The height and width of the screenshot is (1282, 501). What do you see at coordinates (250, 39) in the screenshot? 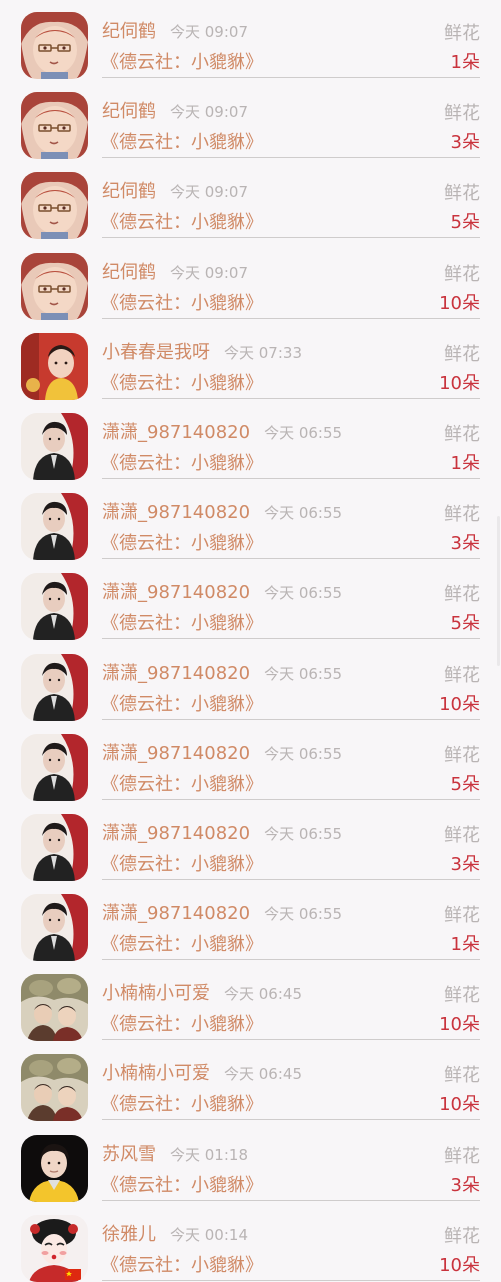
I see `list-item: 纪伺鹤 今天 09:07 鲜花 《德云社：小貔貅》 1朵` at bounding box center [250, 39].